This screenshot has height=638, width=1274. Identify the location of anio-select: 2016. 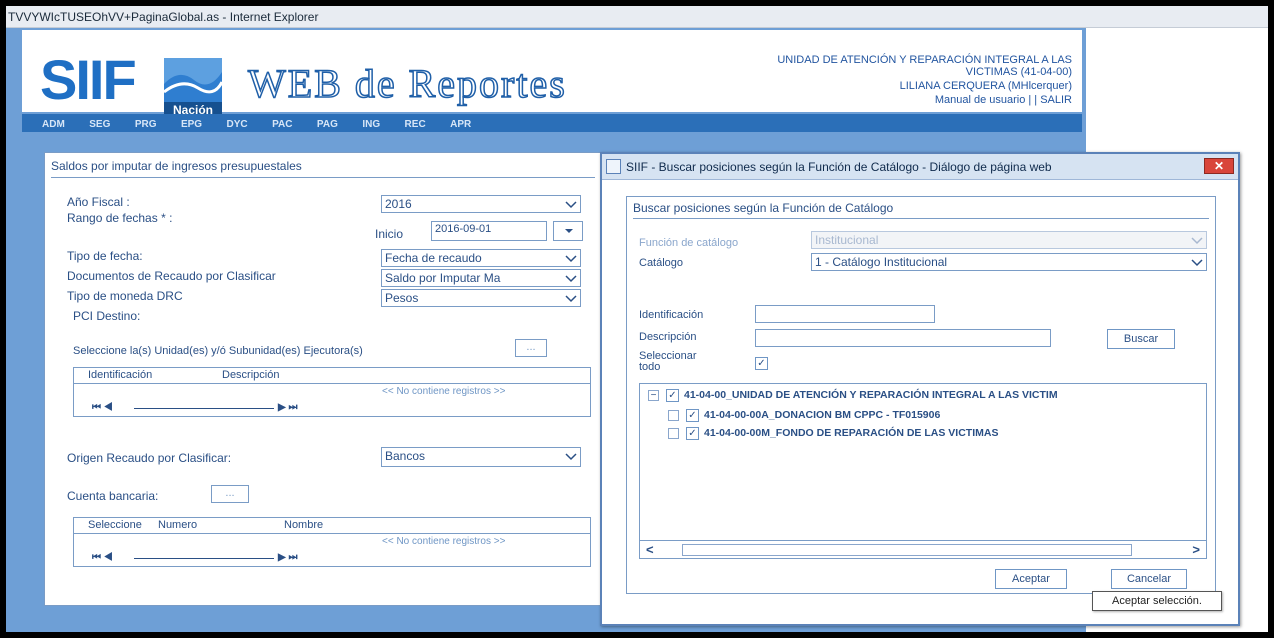
(481, 204).